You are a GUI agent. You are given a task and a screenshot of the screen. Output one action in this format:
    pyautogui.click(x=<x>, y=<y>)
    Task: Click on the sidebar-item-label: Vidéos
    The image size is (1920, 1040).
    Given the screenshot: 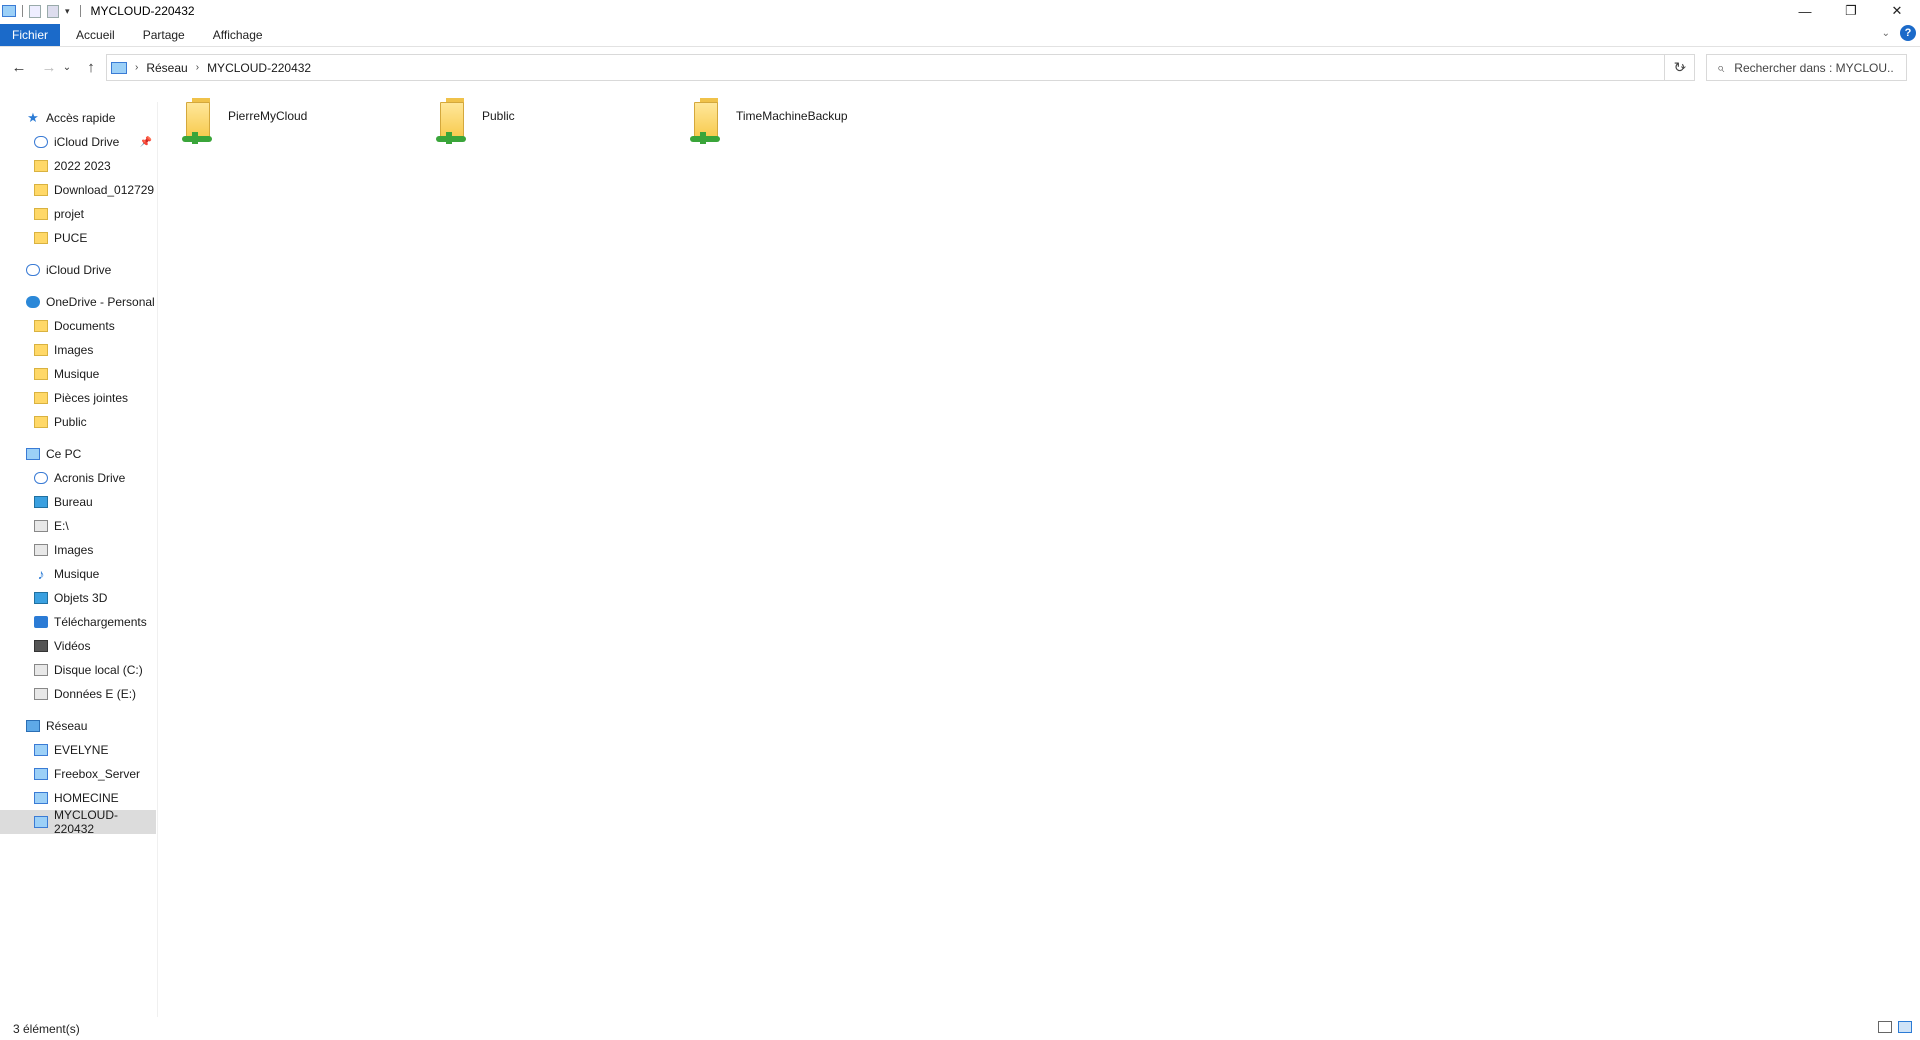 What is the action you would take?
    pyautogui.click(x=72, y=646)
    